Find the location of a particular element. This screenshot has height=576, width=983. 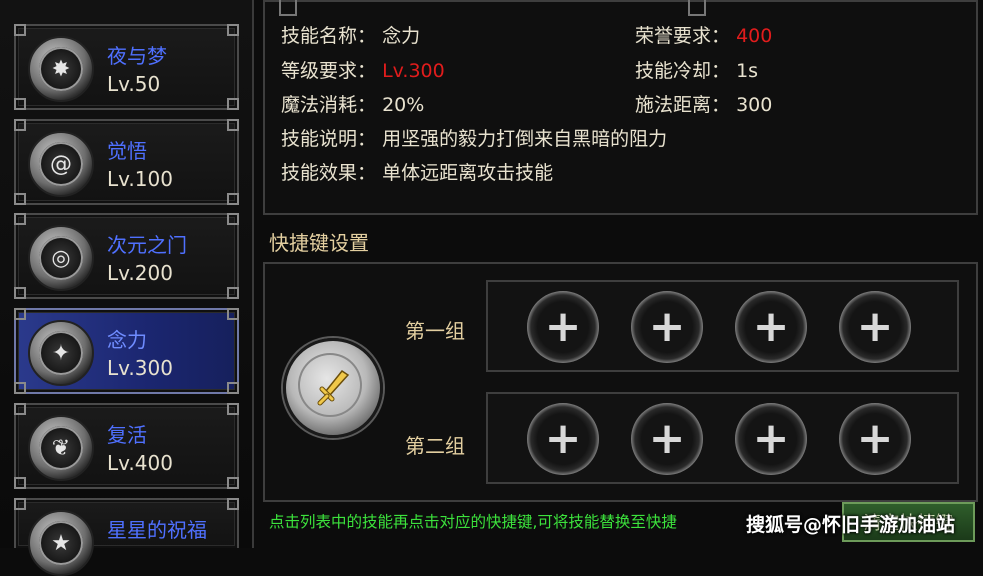

skill-name-label: 技能名称： is located at coordinates (329, 36).